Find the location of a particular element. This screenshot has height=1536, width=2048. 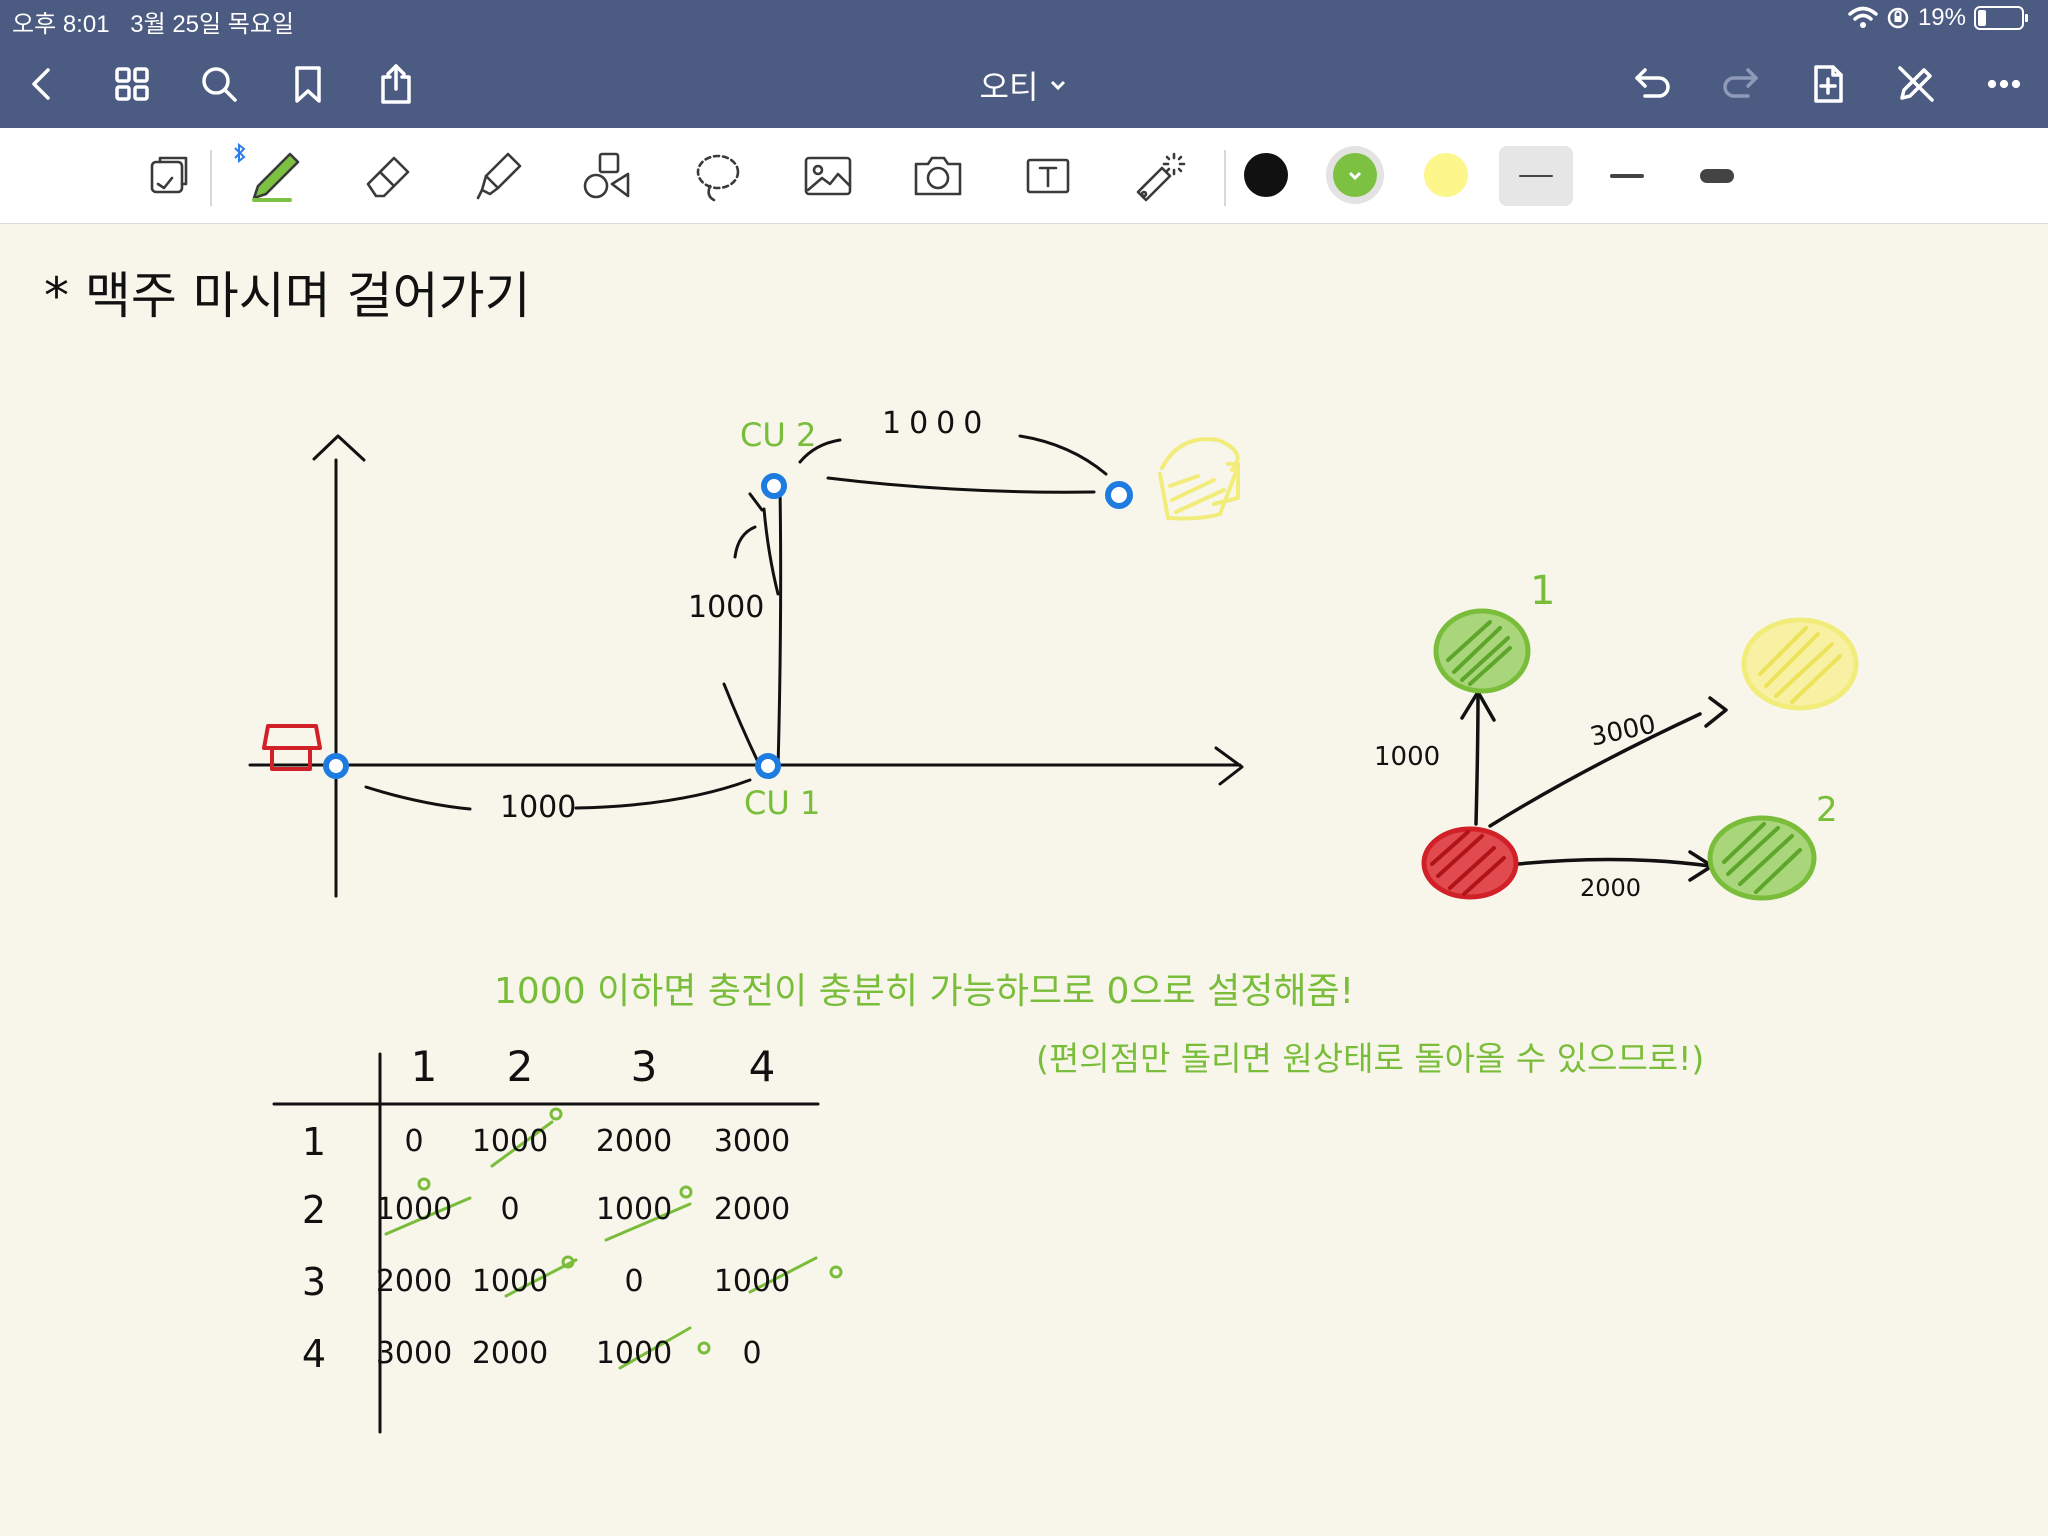

status-date: 3월 25일 목요일 is located at coordinates (212, 24).